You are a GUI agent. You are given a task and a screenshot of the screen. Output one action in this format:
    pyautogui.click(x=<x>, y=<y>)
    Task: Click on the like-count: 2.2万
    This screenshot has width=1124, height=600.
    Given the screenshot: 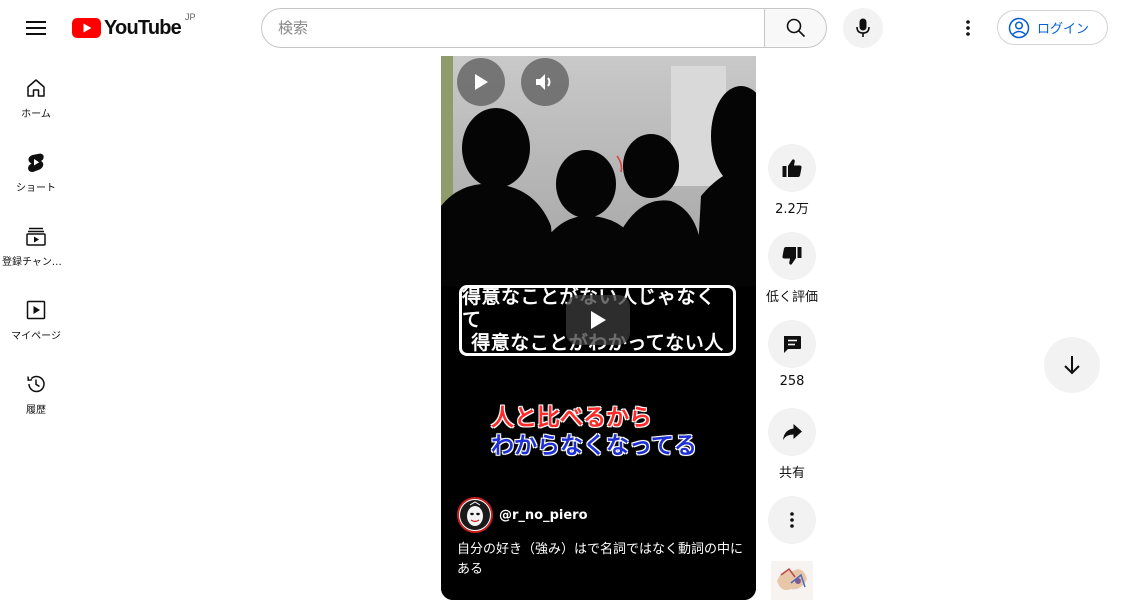 What is the action you would take?
    pyautogui.click(x=792, y=209)
    